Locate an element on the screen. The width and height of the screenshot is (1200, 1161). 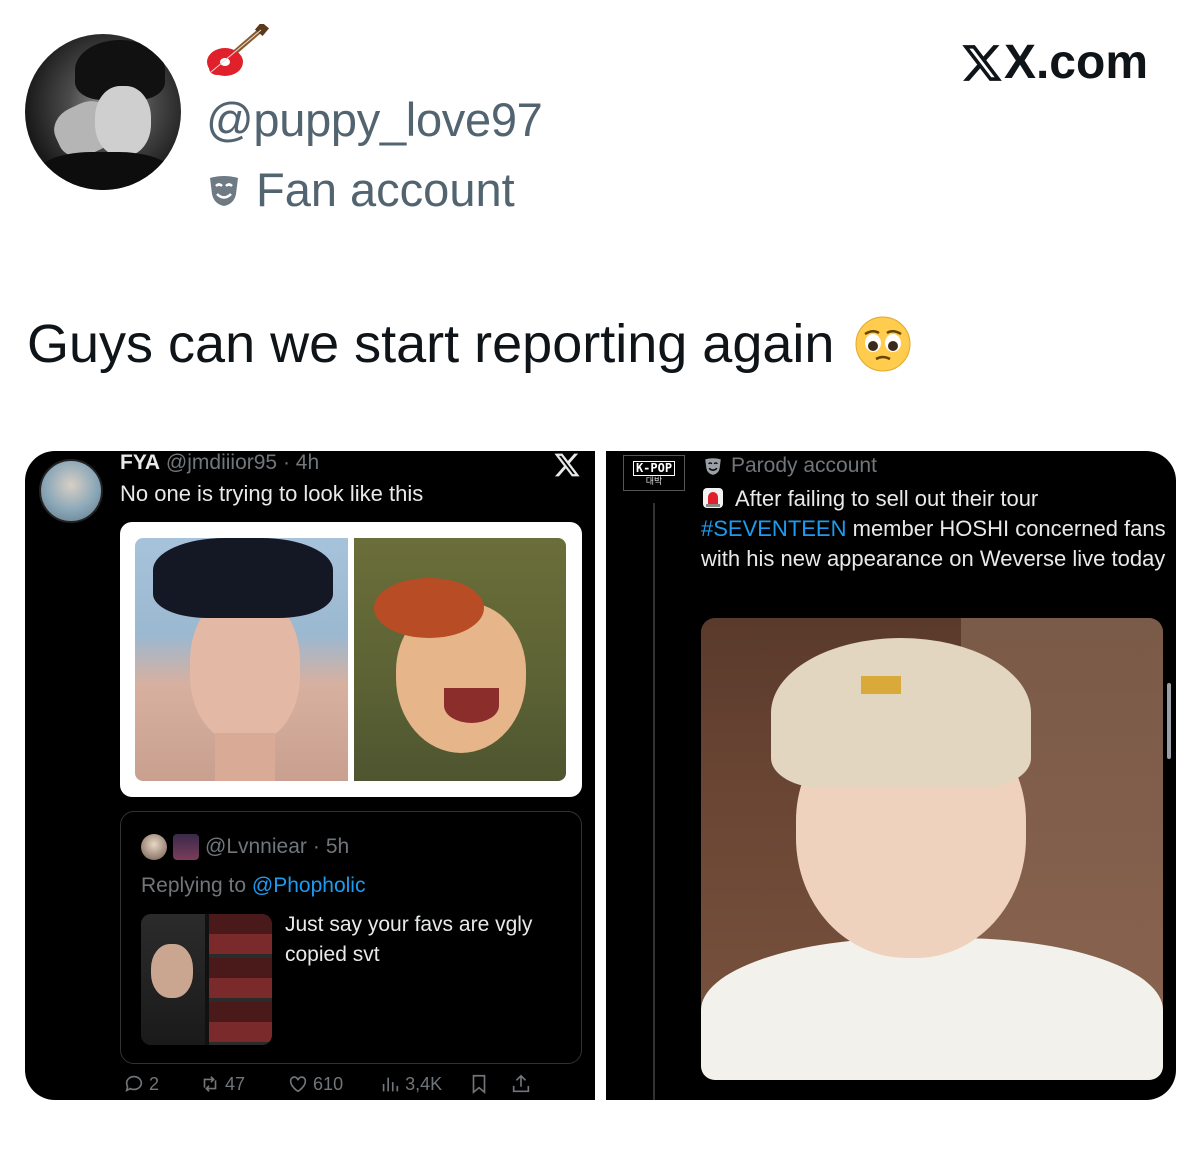
quote-image-portrait is located at coordinates (173, 979).